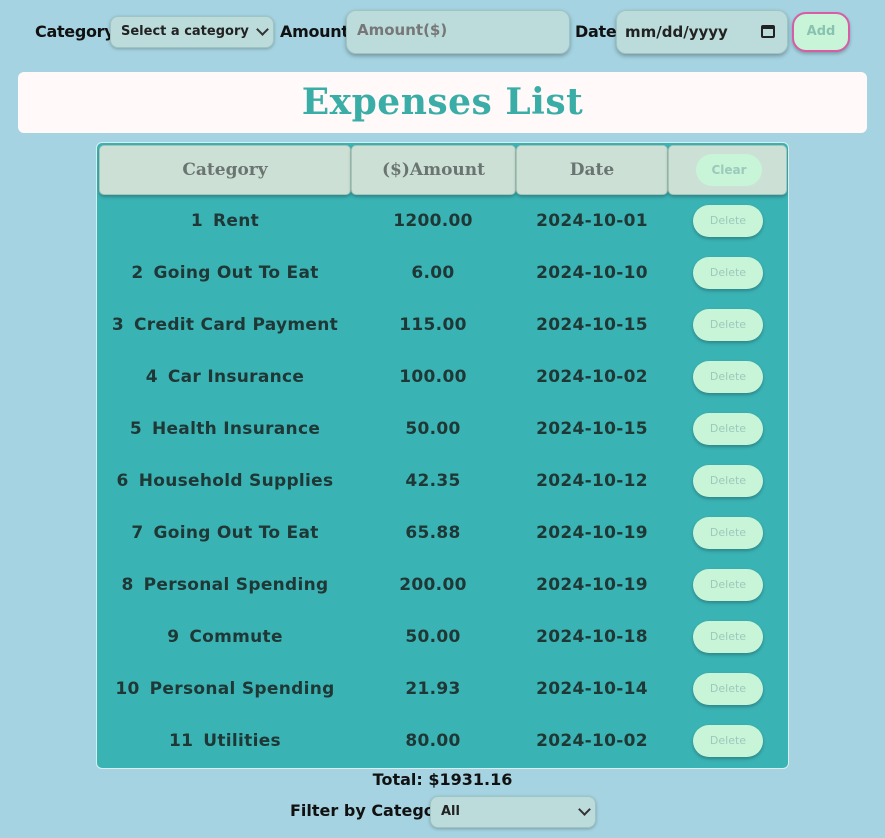 The image size is (885, 838). I want to click on cell-category: 10 Personal Spending, so click(225, 689).